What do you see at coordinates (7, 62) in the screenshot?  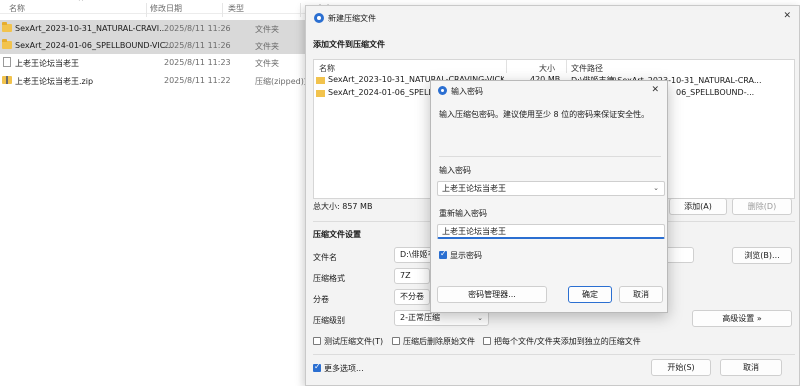 I see `document-icon` at bounding box center [7, 62].